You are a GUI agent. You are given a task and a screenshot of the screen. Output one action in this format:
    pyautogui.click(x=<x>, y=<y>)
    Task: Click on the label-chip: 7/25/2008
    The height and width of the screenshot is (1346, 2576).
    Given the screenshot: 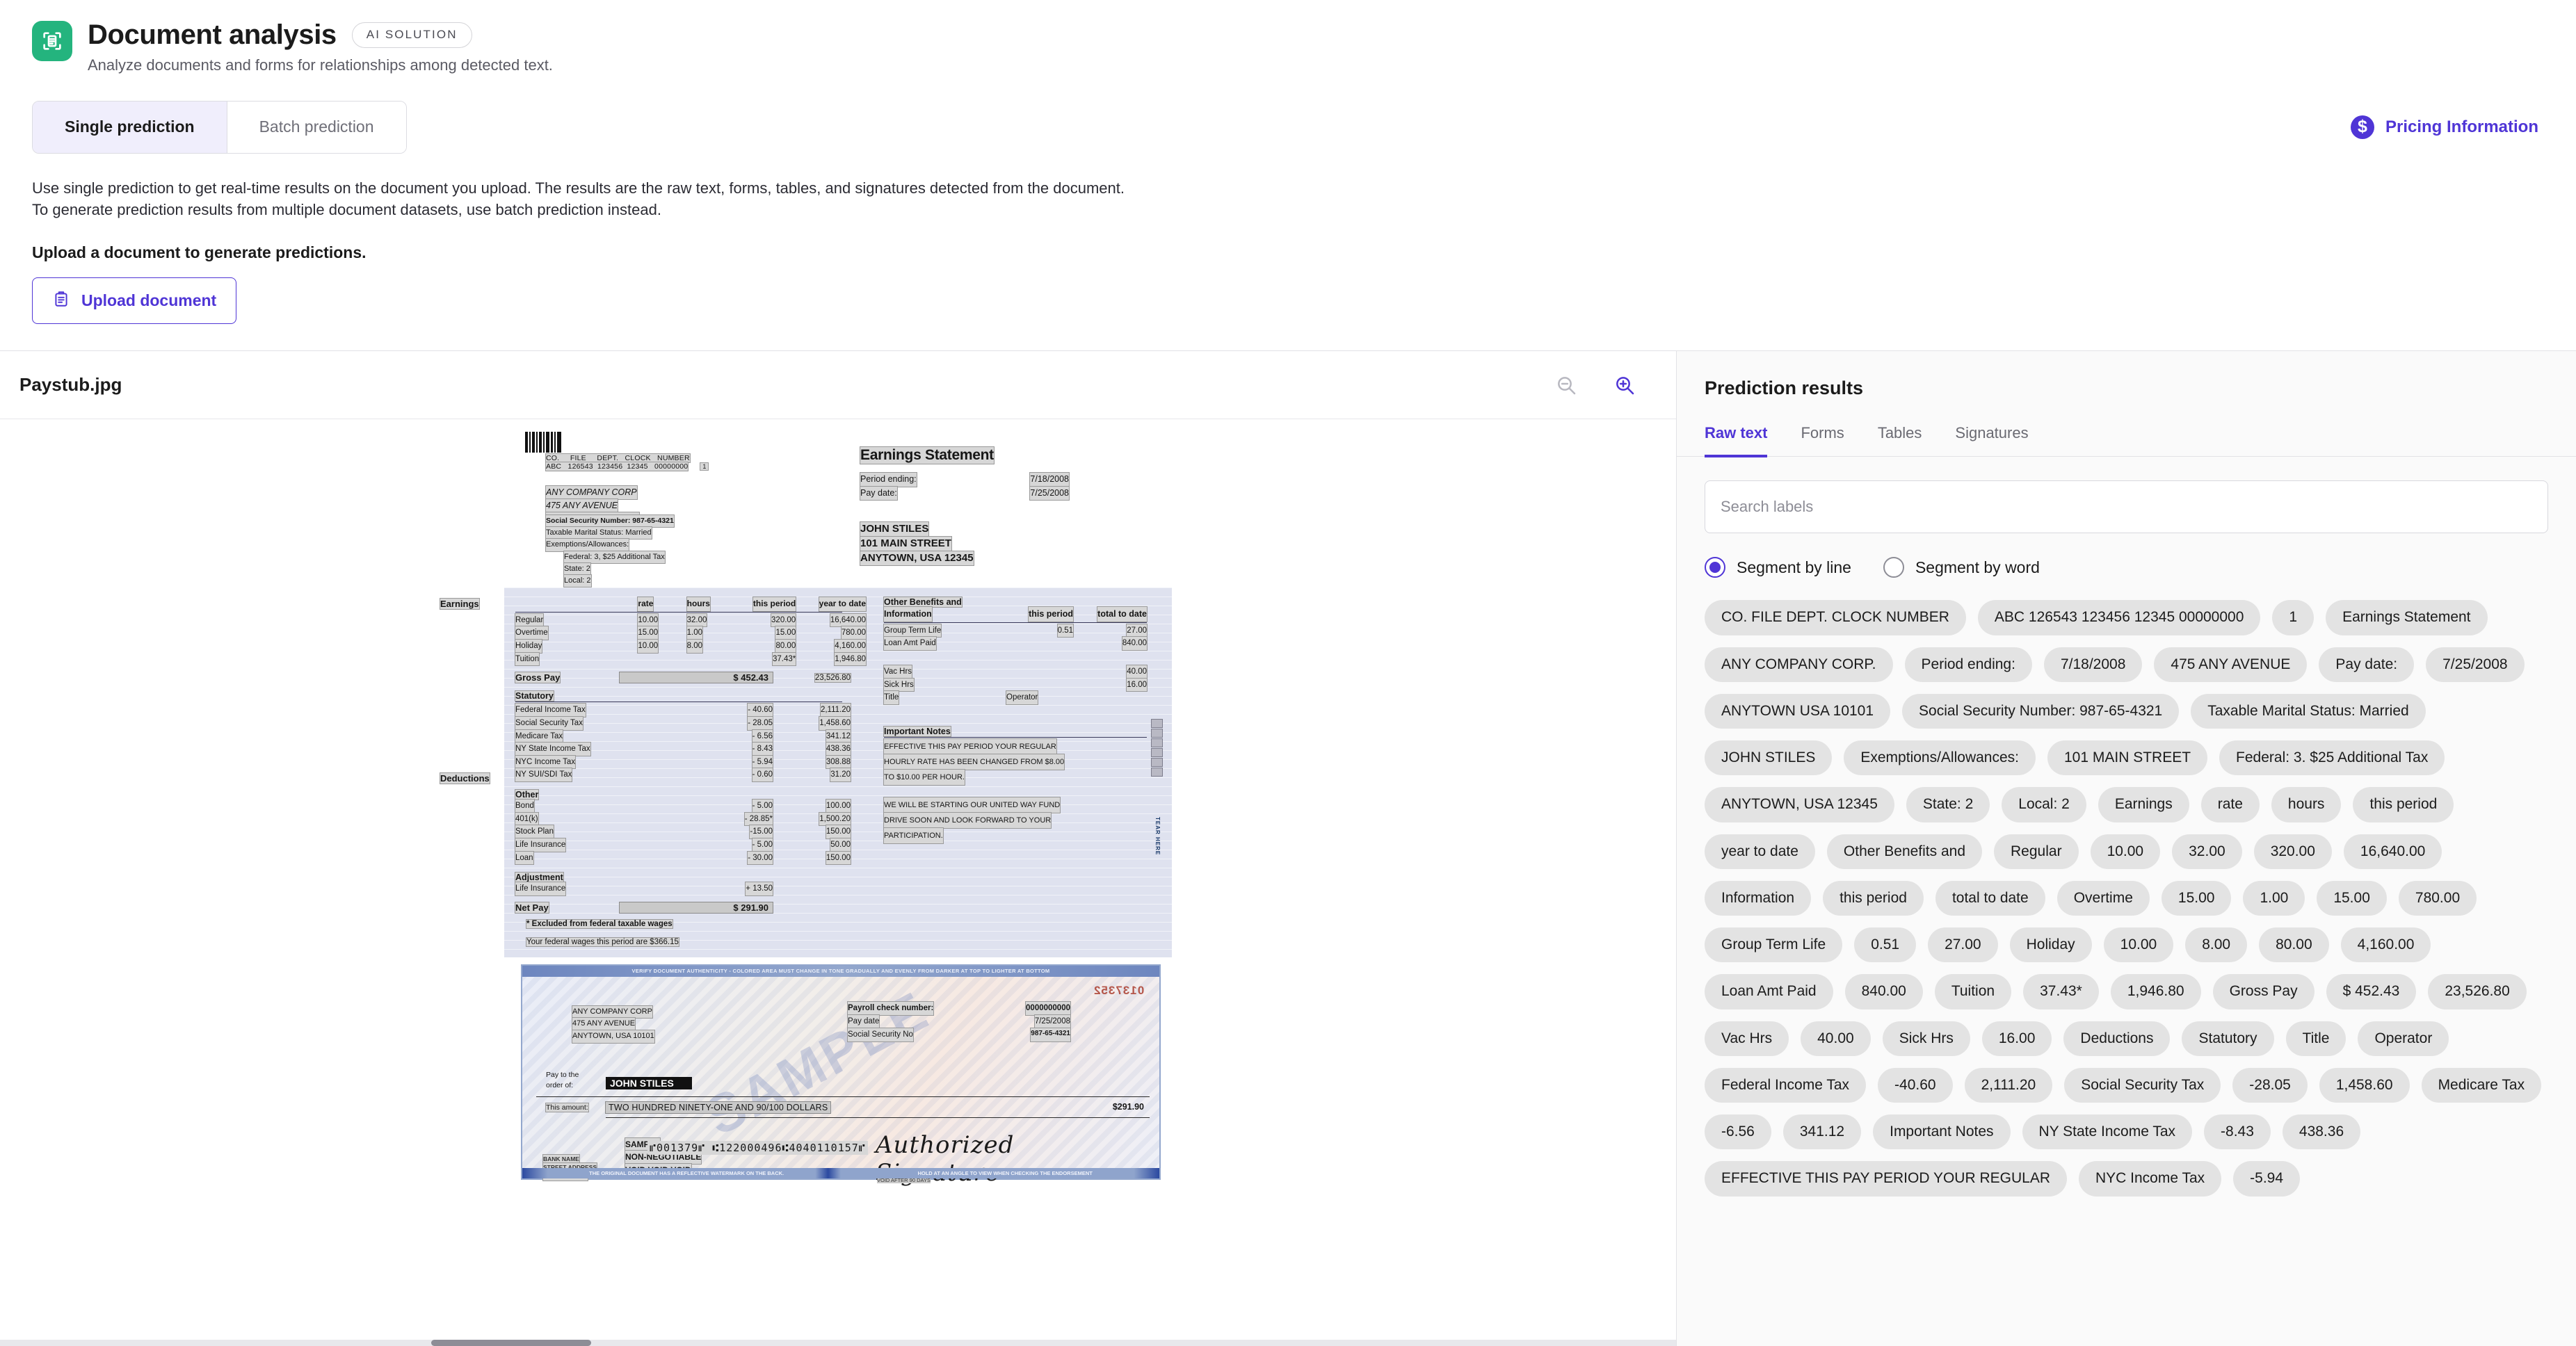 What is the action you would take?
    pyautogui.click(x=2476, y=664)
    